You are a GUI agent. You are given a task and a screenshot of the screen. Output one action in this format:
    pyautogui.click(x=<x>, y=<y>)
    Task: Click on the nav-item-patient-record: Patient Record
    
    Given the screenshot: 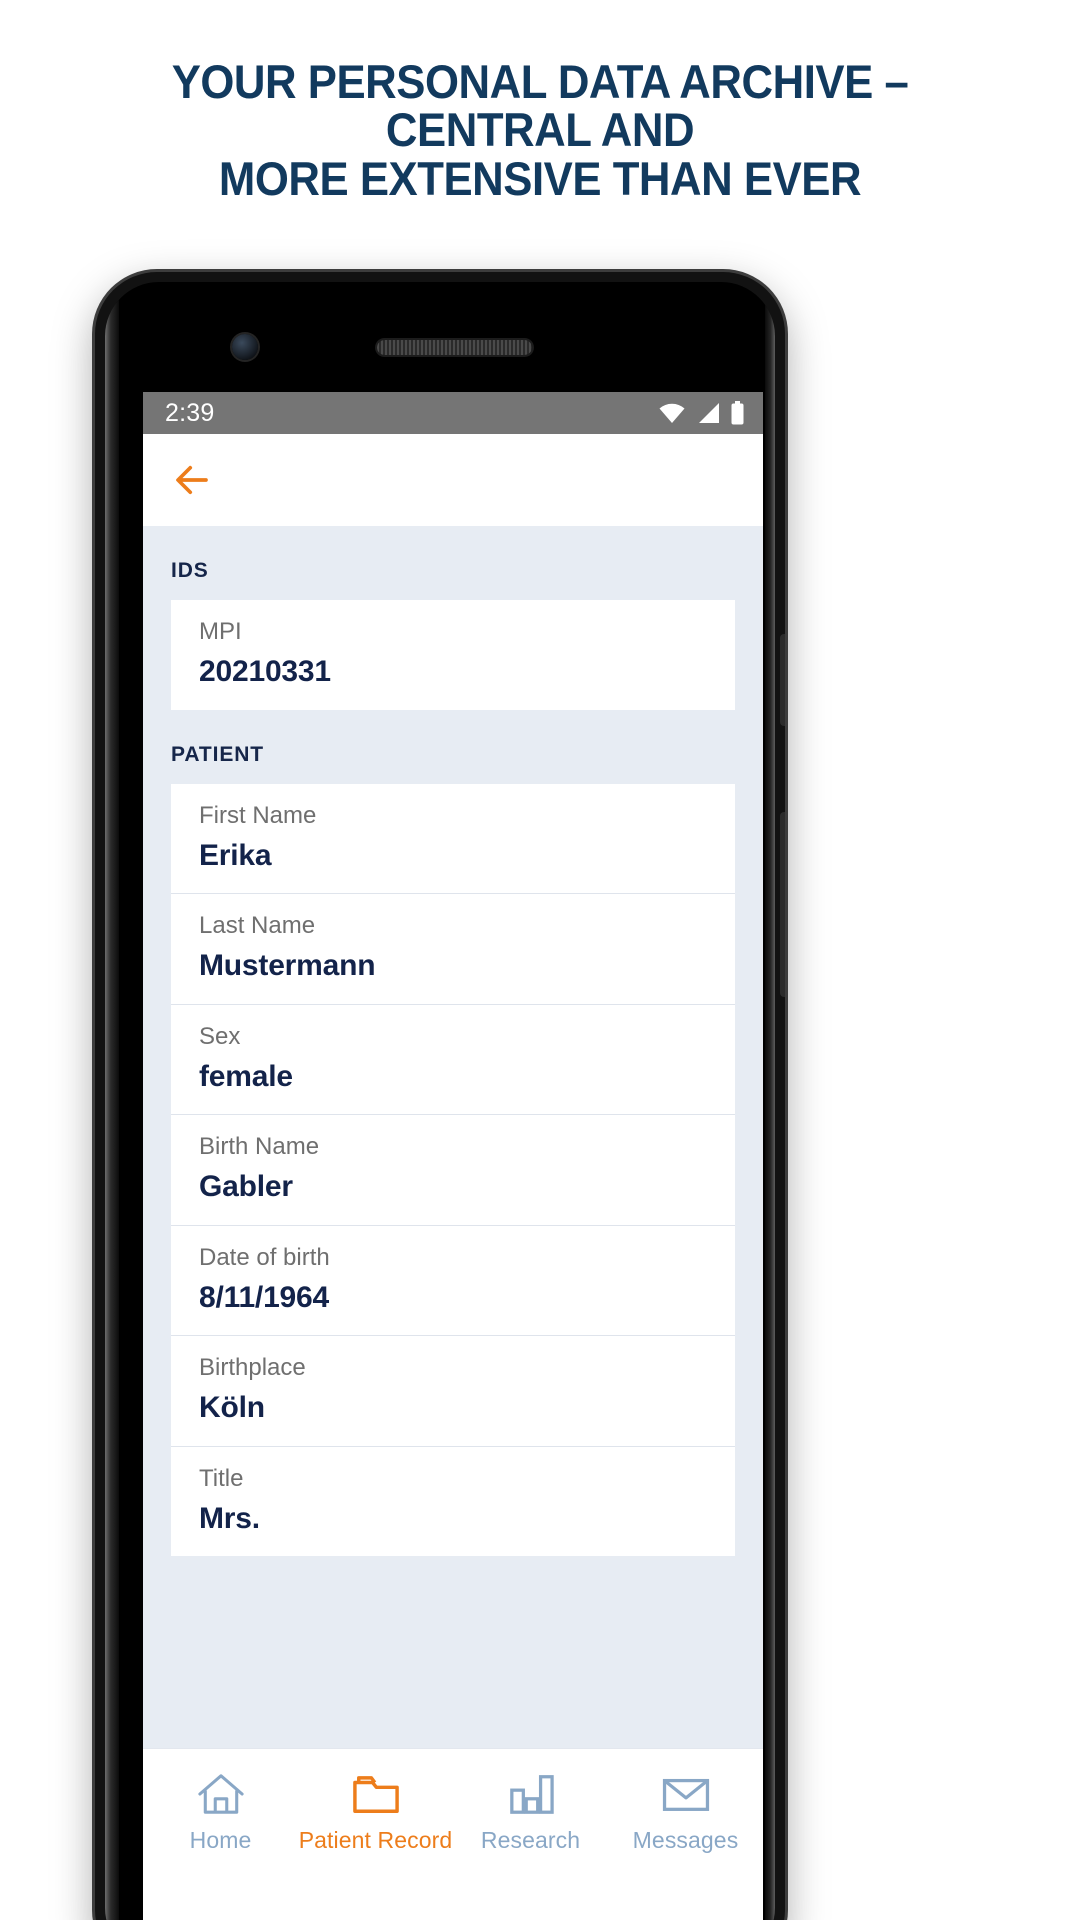 What is the action you would take?
    pyautogui.click(x=375, y=1812)
    